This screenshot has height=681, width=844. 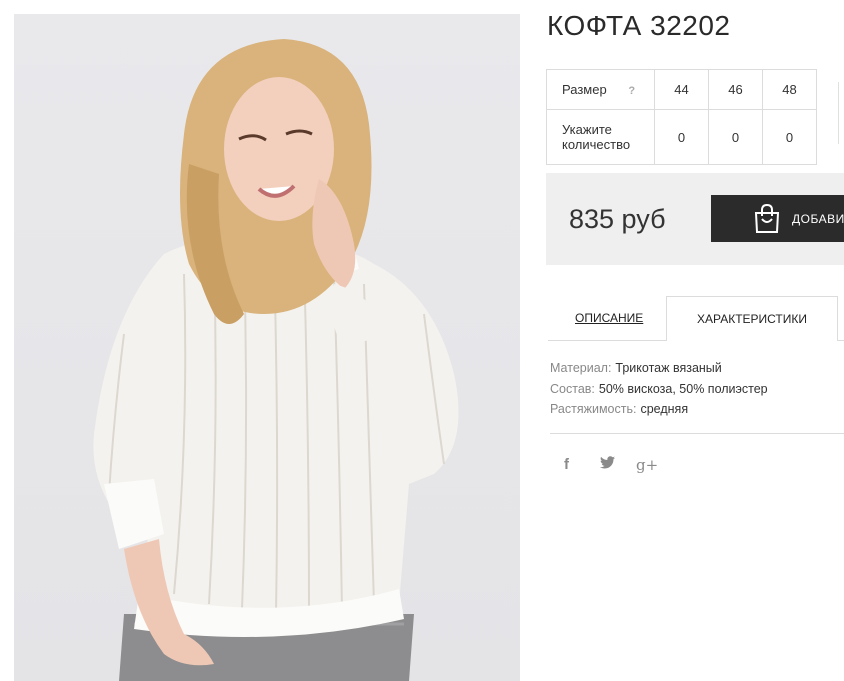 I want to click on shopping-bag-icon, so click(x=767, y=220).